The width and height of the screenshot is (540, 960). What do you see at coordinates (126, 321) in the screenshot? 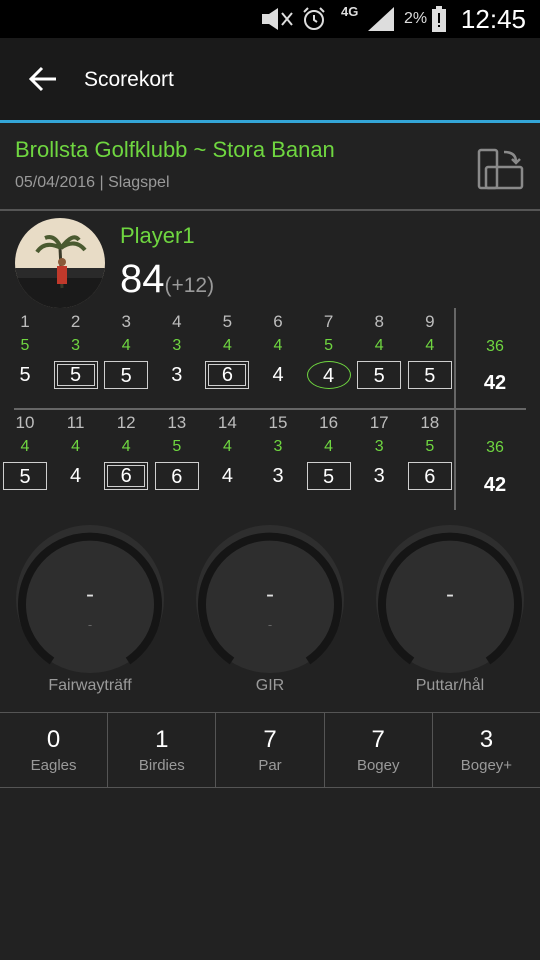
I see `hole-number: 3` at bounding box center [126, 321].